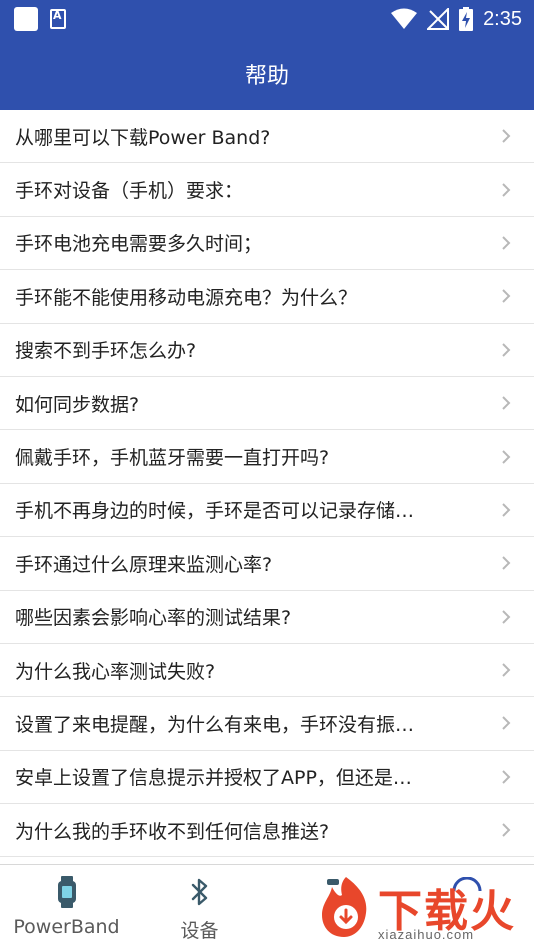  What do you see at coordinates (267, 403) in the screenshot?
I see `help-list-item: 如何同步数据?` at bounding box center [267, 403].